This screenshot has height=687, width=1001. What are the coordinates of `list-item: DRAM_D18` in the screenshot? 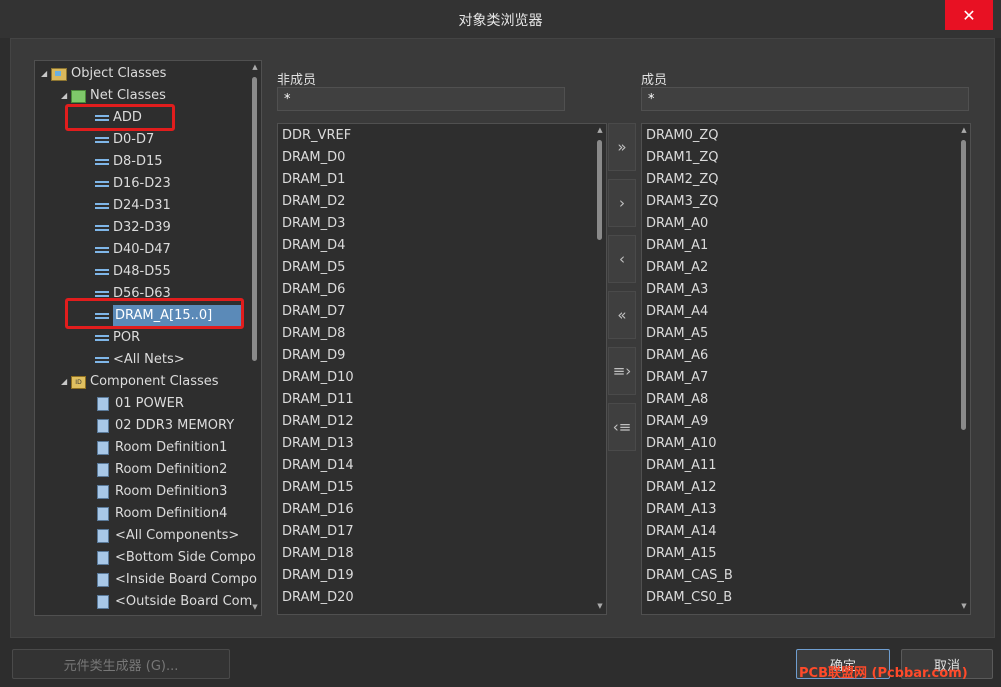 It's located at (318, 554).